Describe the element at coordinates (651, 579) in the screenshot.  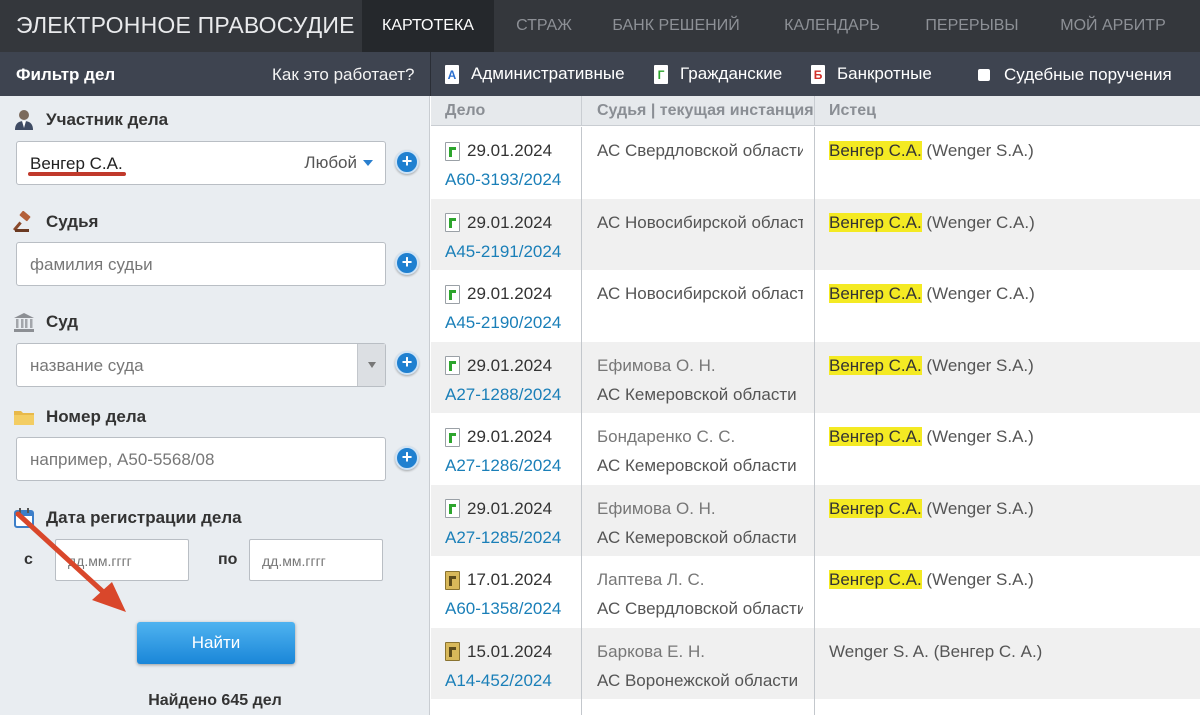
I see `judge-name: Лаптева Л. С.` at that location.